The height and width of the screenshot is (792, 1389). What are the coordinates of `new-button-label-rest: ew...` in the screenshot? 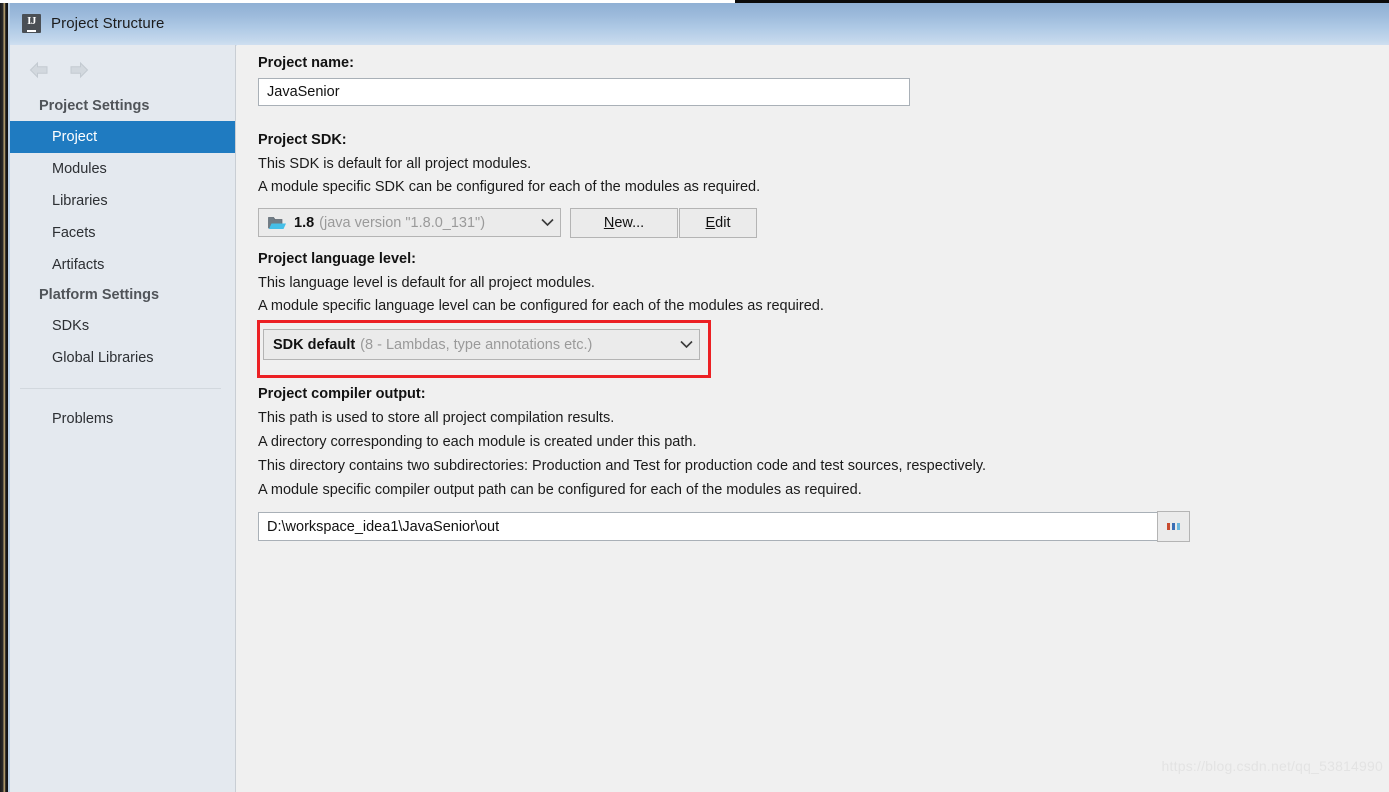 It's located at (629, 223).